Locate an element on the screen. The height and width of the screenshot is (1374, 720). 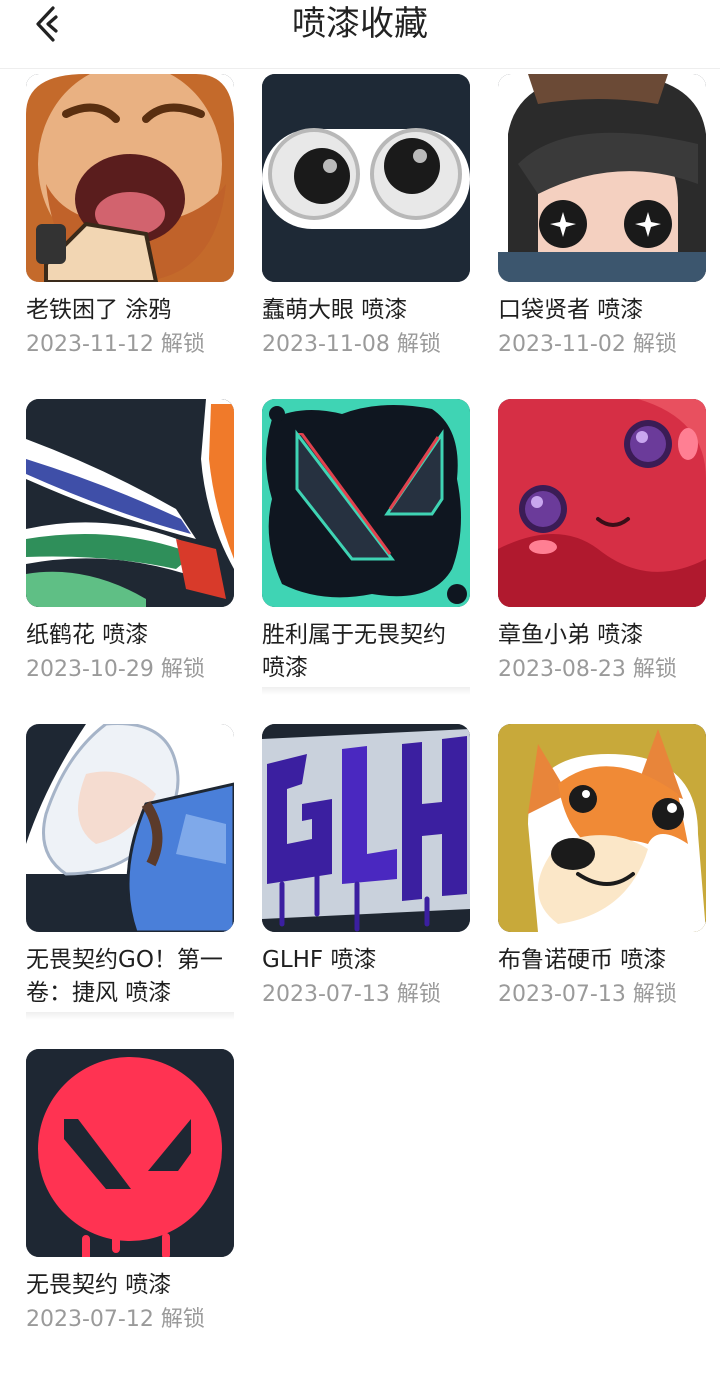
unlock-date: 2023-11-08 解锁 is located at coordinates (351, 344).